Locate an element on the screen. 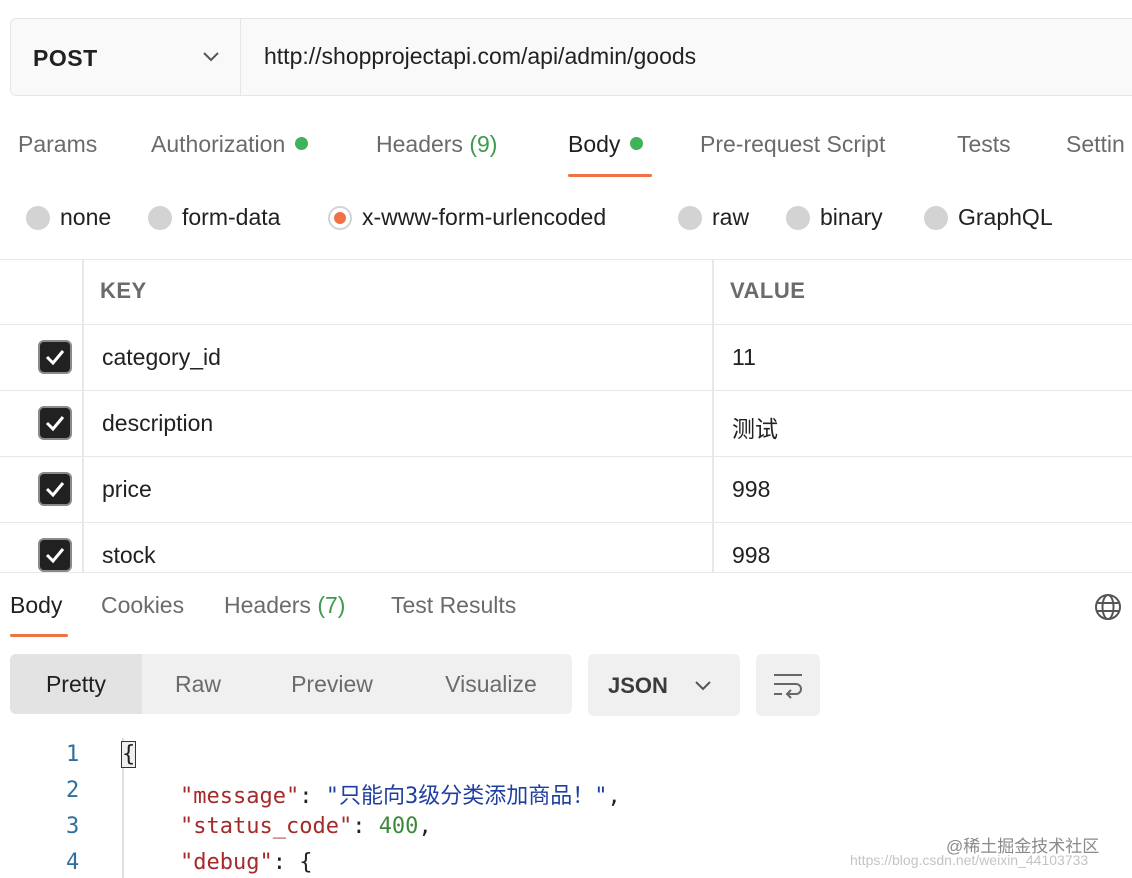 This screenshot has width=1132, height=878. code-line: "status_code": 400, is located at coordinates (306, 826).